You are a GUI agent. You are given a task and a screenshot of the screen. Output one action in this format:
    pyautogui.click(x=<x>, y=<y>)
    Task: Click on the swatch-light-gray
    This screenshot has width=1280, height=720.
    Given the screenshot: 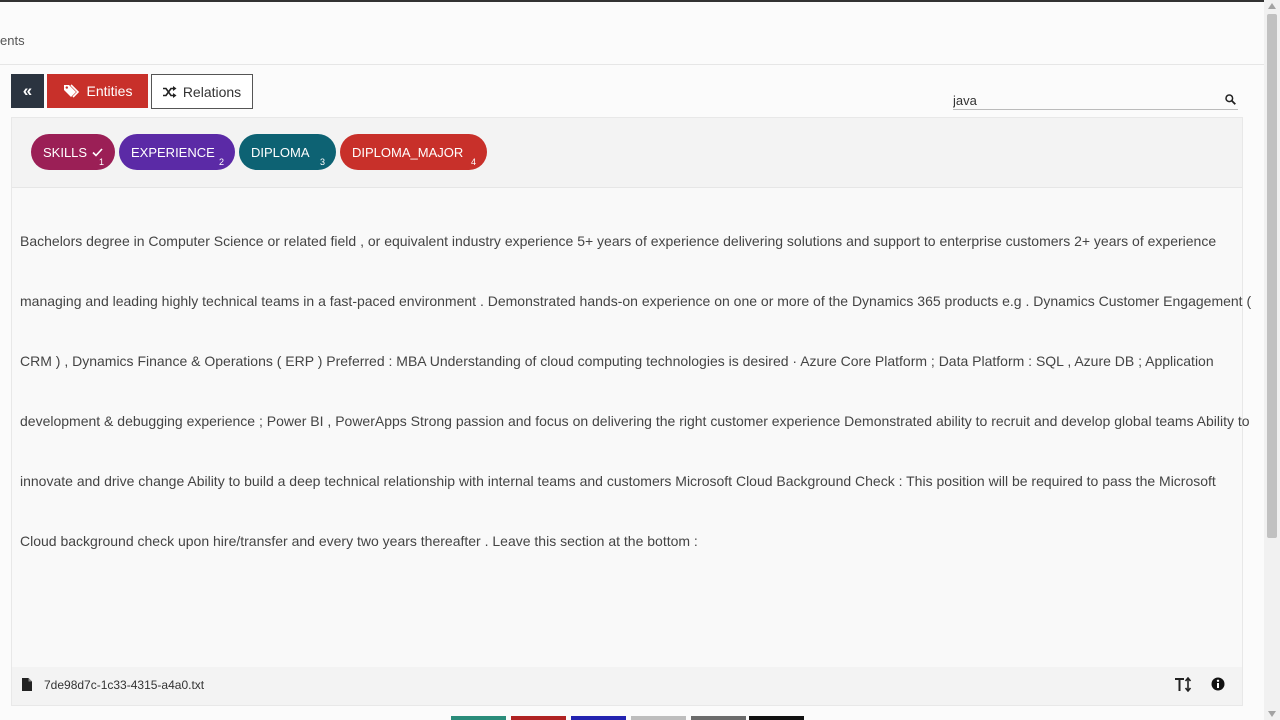 What is the action you would take?
    pyautogui.click(x=658, y=718)
    